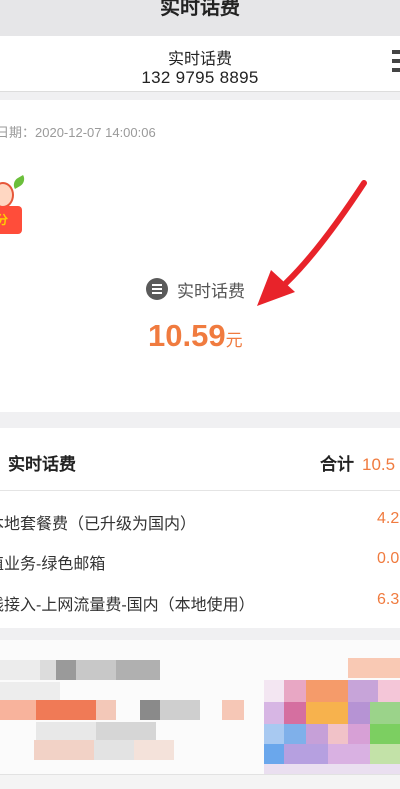 The height and width of the screenshot is (789, 400). I want to click on item-label: 本地套餐费（已升级为国内）, so click(98, 524).